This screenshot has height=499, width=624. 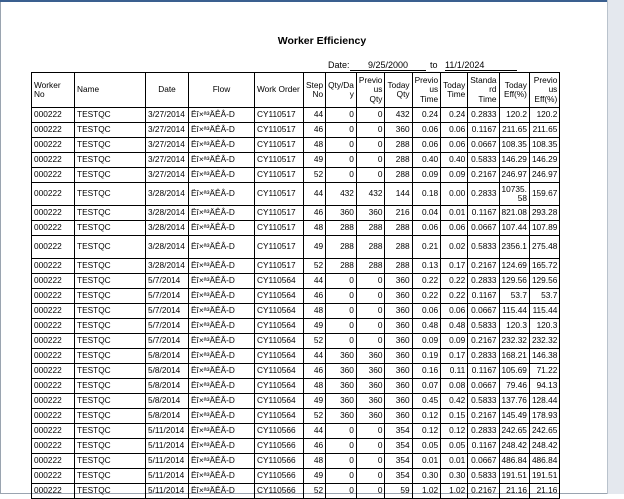 What do you see at coordinates (483, 296) in the screenshot?
I see `table-cell: 0.1167` at bounding box center [483, 296].